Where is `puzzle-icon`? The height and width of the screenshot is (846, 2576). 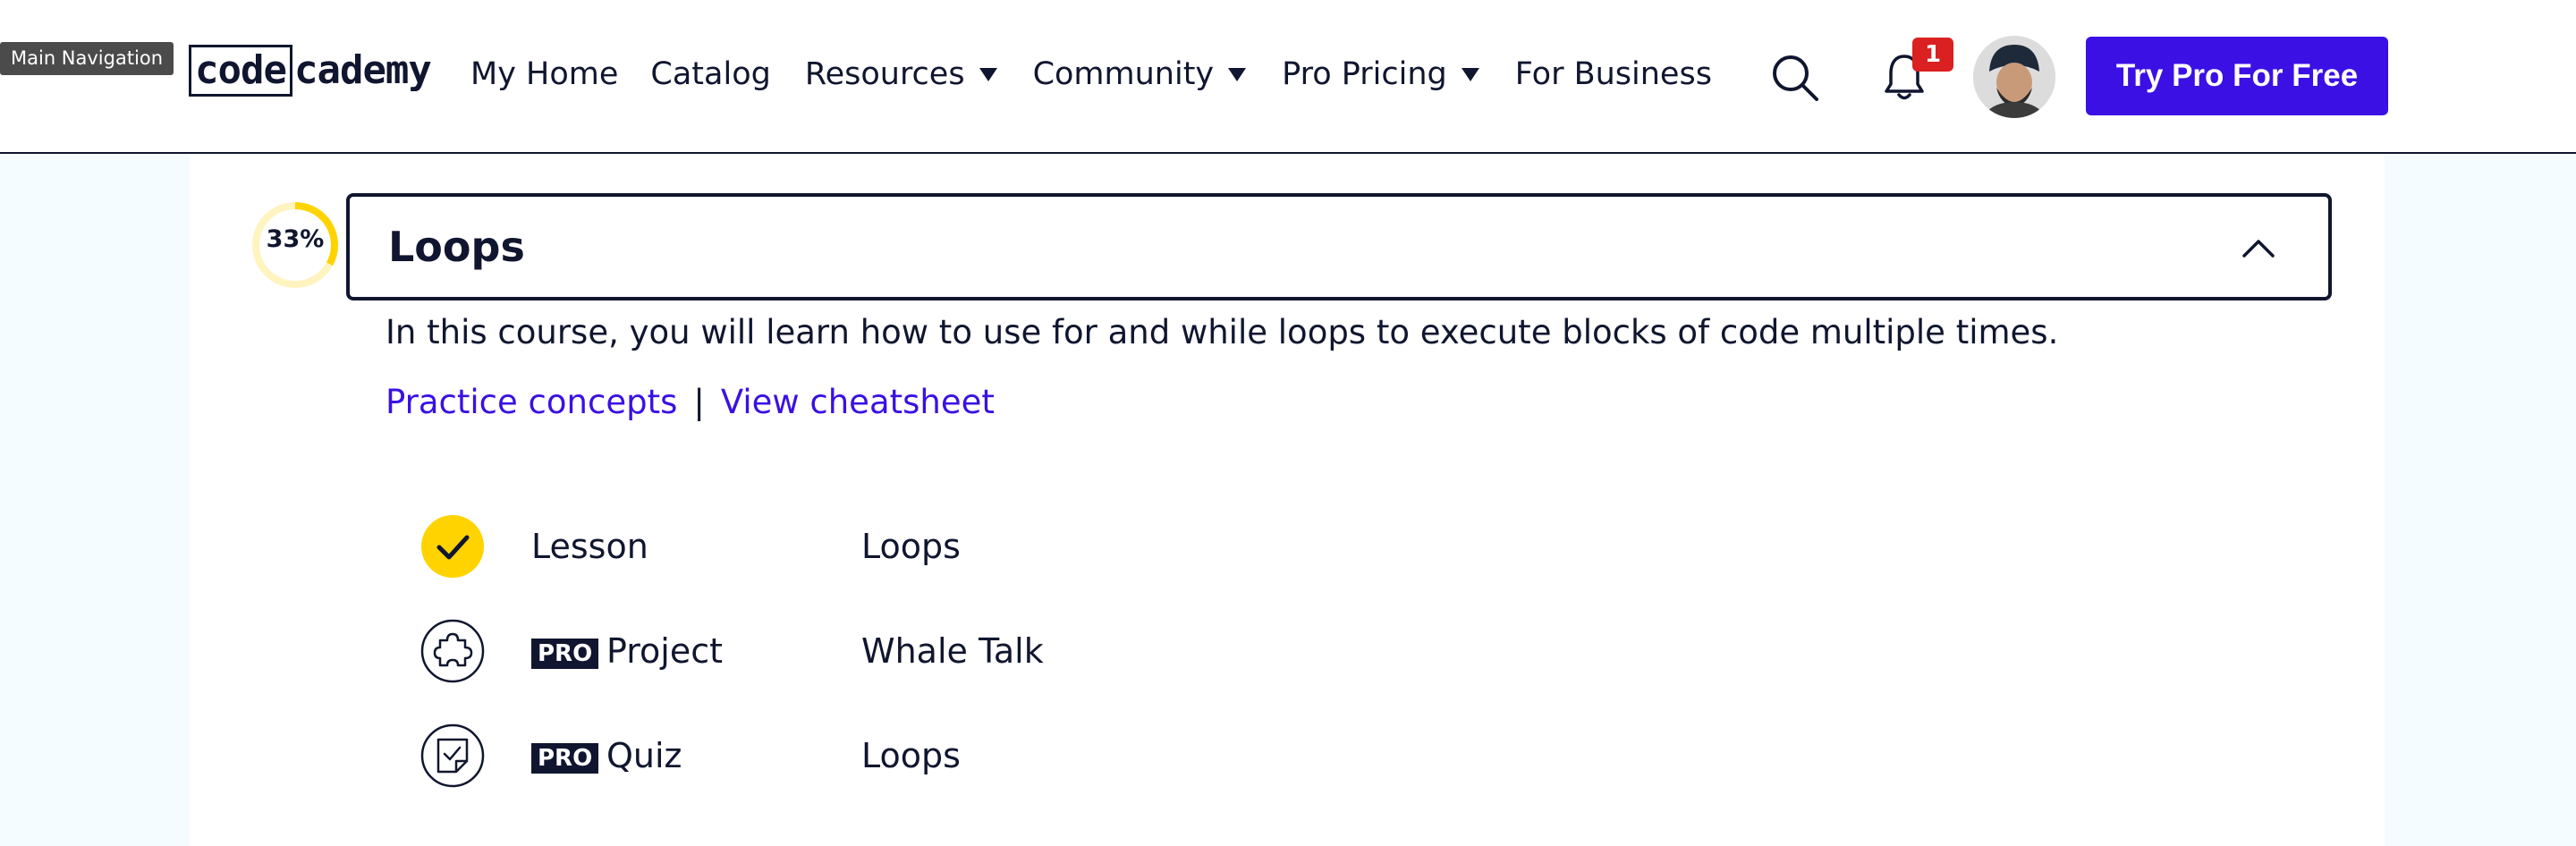
puzzle-icon is located at coordinates (452, 651).